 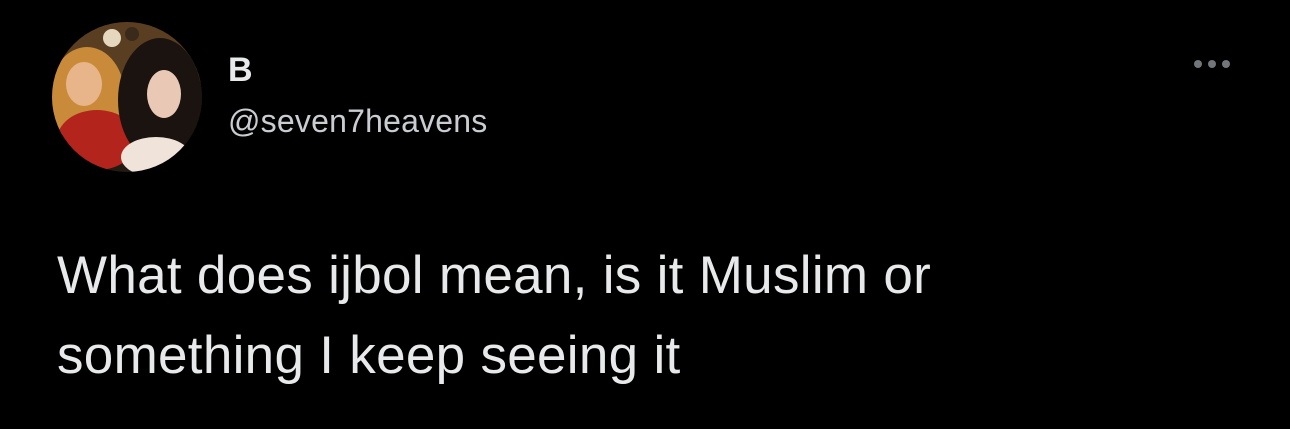 I want to click on more-options-button, so click(x=1212, y=64).